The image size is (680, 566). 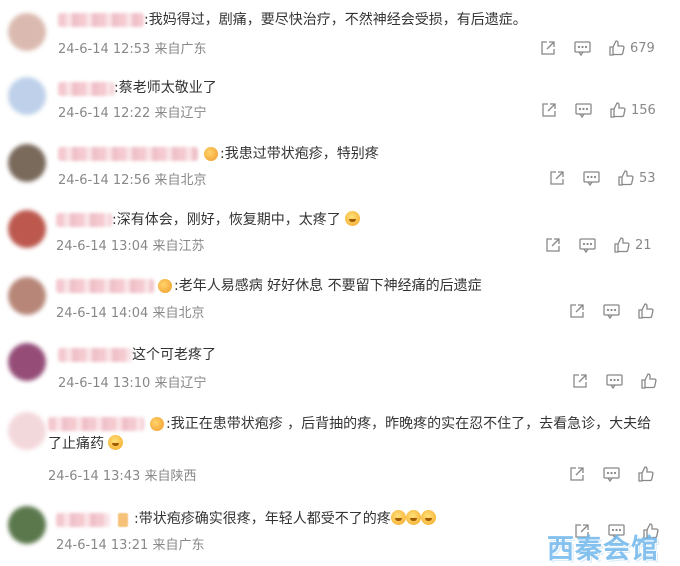 I want to click on comment-location: 来自江苏, so click(x=178, y=246).